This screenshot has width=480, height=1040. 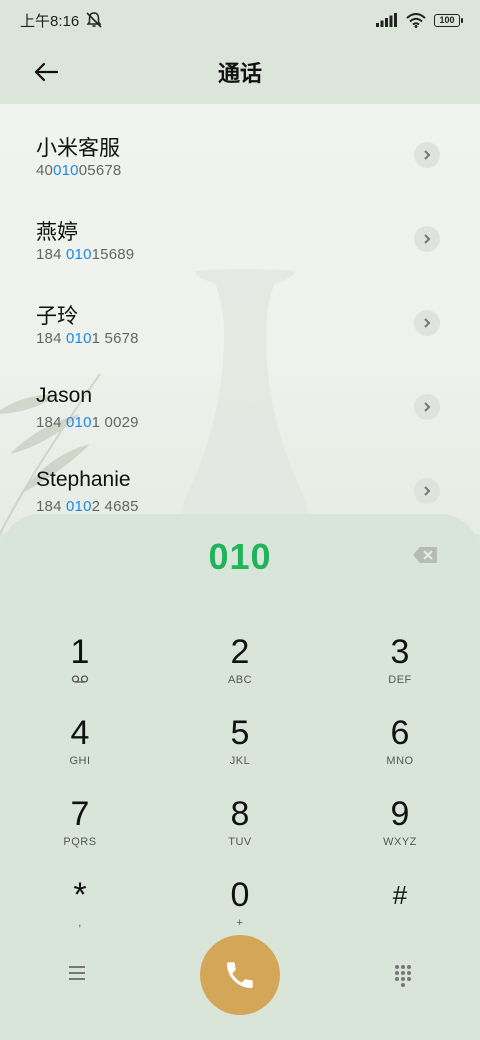 What do you see at coordinates (87, 506) in the screenshot?
I see `contact-number: 184 0102 4685` at bounding box center [87, 506].